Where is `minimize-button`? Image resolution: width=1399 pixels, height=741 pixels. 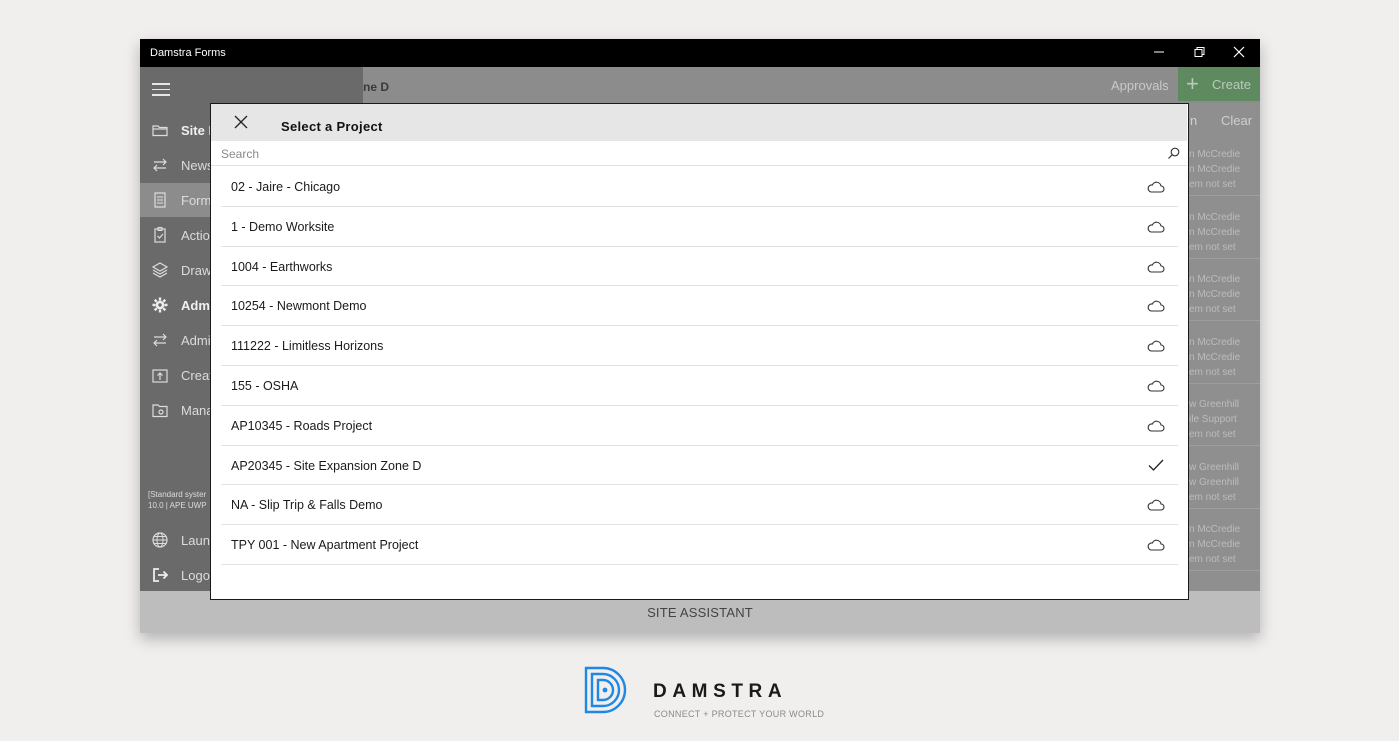
minimize-button is located at coordinates (1159, 53).